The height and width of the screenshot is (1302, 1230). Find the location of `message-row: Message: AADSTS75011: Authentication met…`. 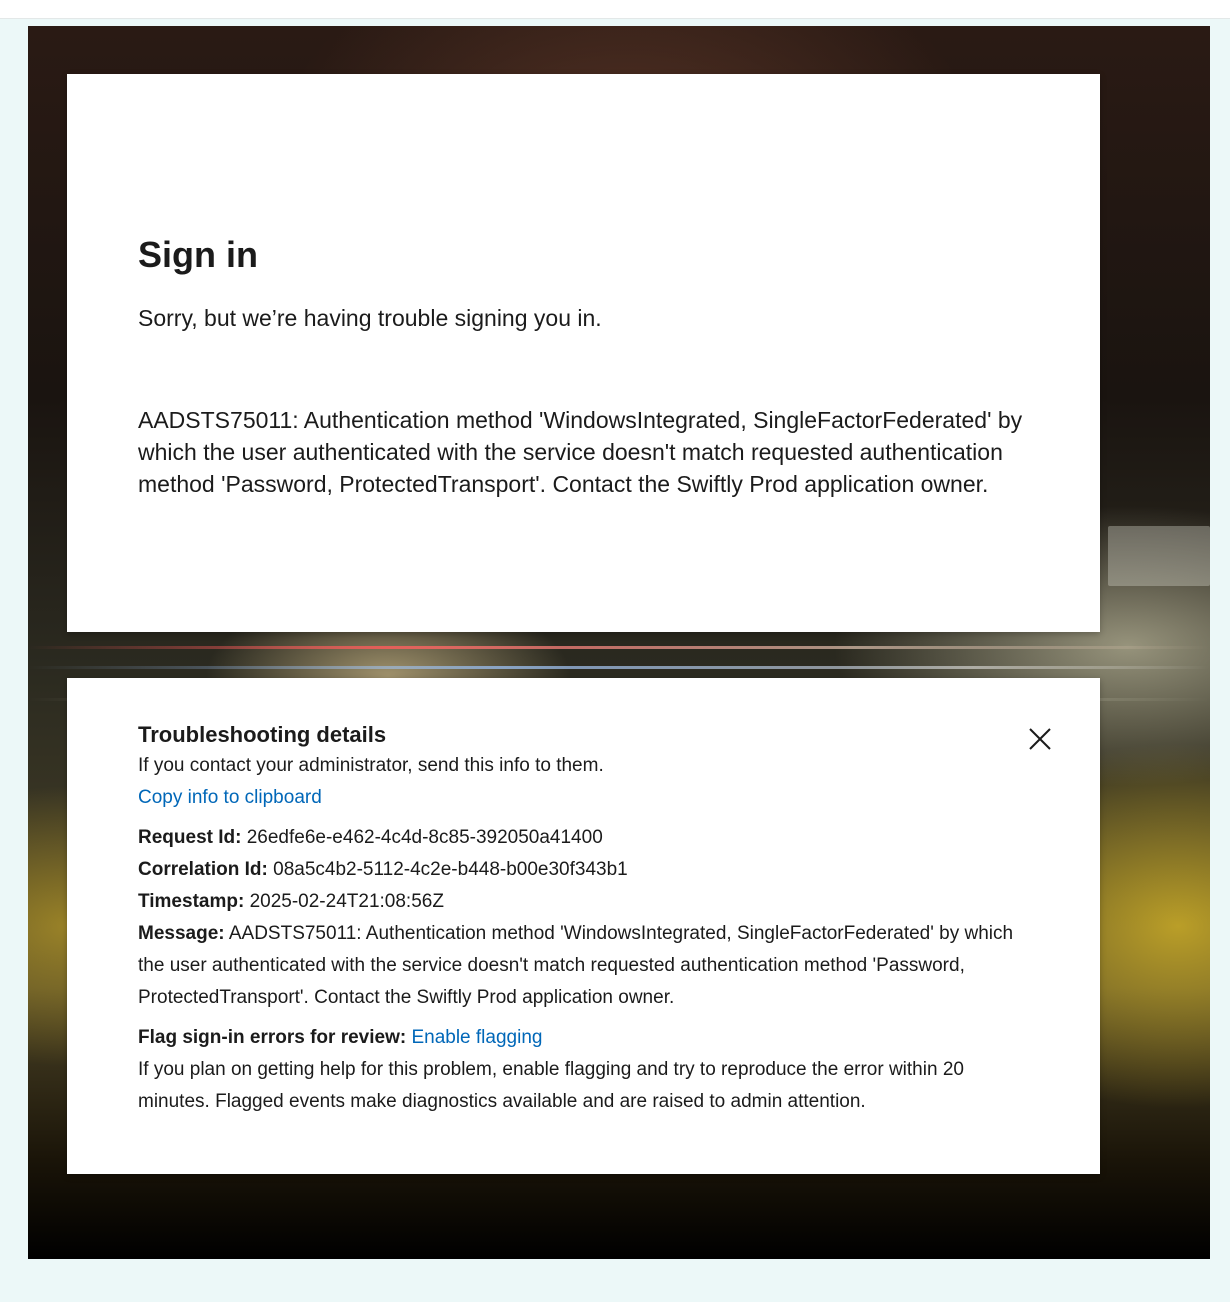

message-row: Message: AADSTS75011: Authentication met… is located at coordinates (588, 966).